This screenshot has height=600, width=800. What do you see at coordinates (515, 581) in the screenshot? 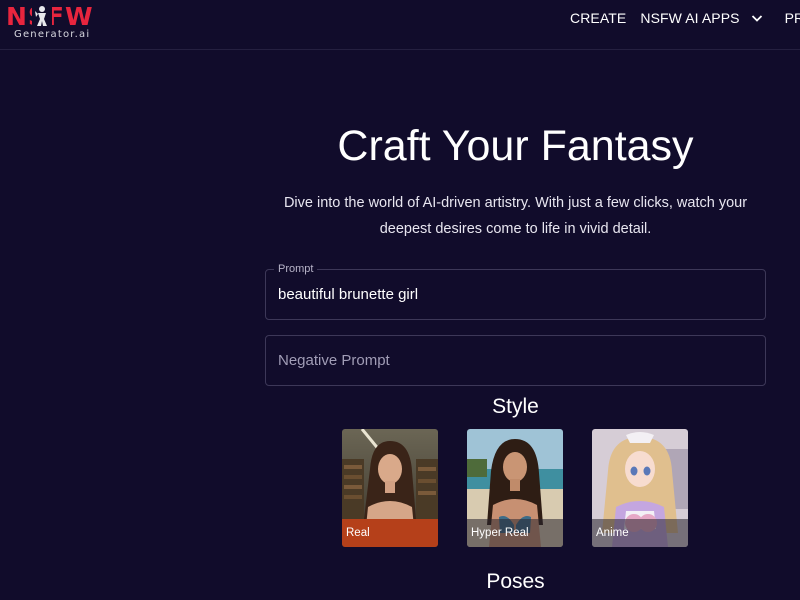
I see `poses-heading: Poses` at bounding box center [515, 581].